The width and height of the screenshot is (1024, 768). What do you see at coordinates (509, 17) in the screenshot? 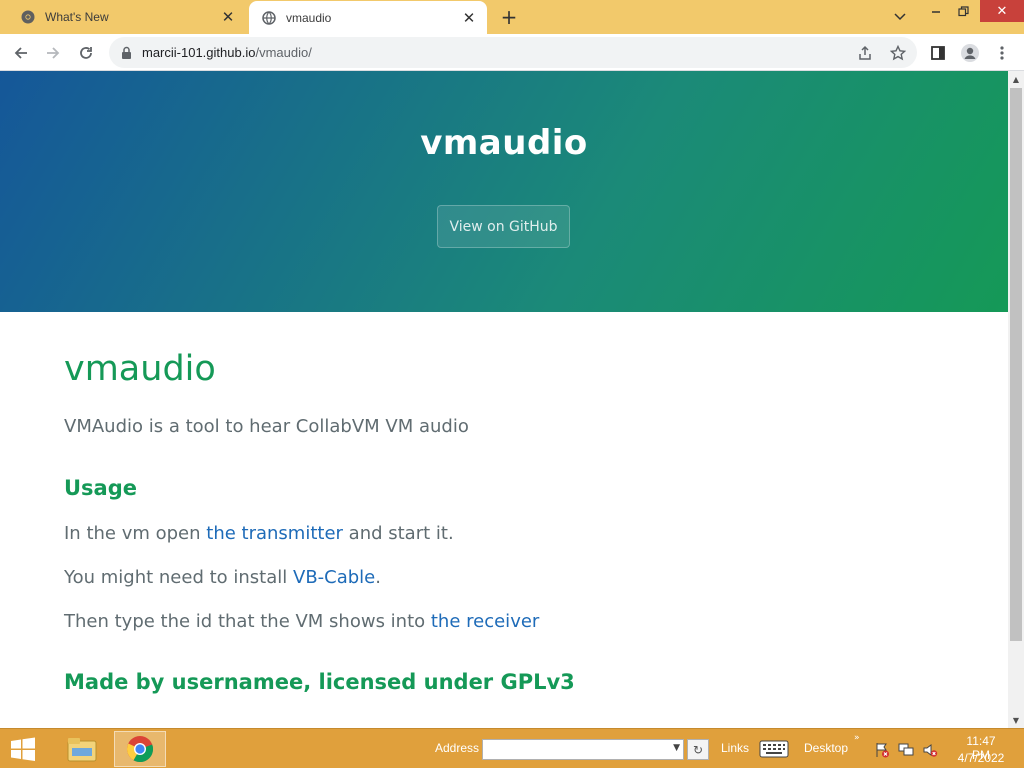
I see `new-tab-button: +` at bounding box center [509, 17].